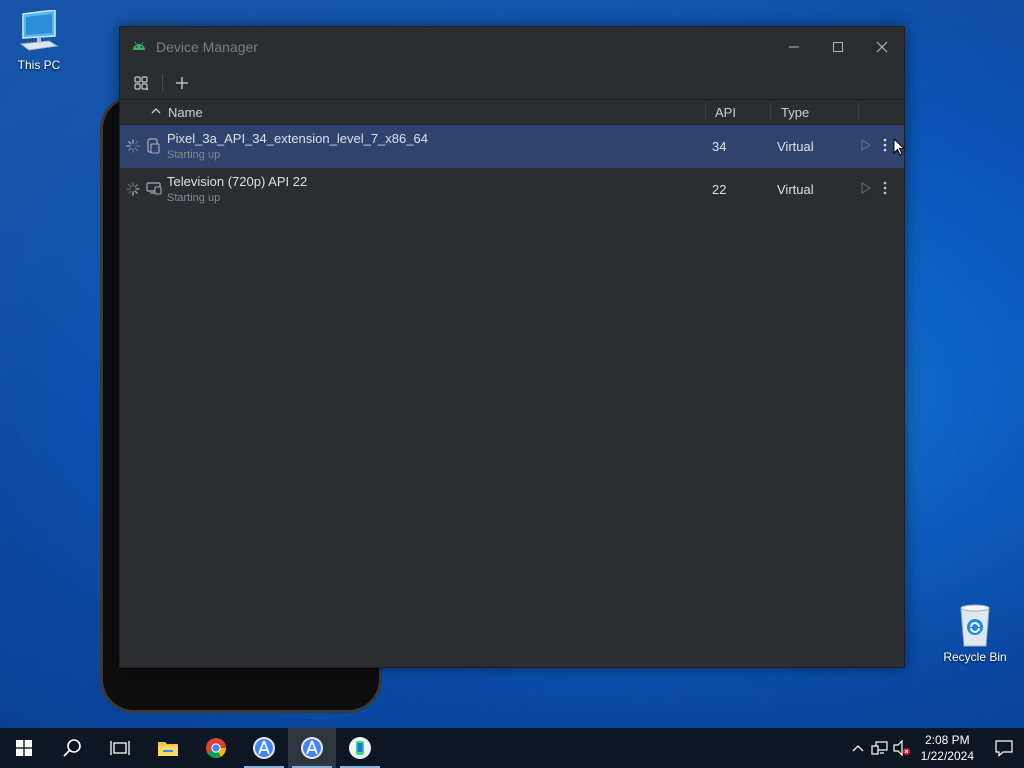 This screenshot has height=768, width=1024. I want to click on maximize-button, so click(838, 47).